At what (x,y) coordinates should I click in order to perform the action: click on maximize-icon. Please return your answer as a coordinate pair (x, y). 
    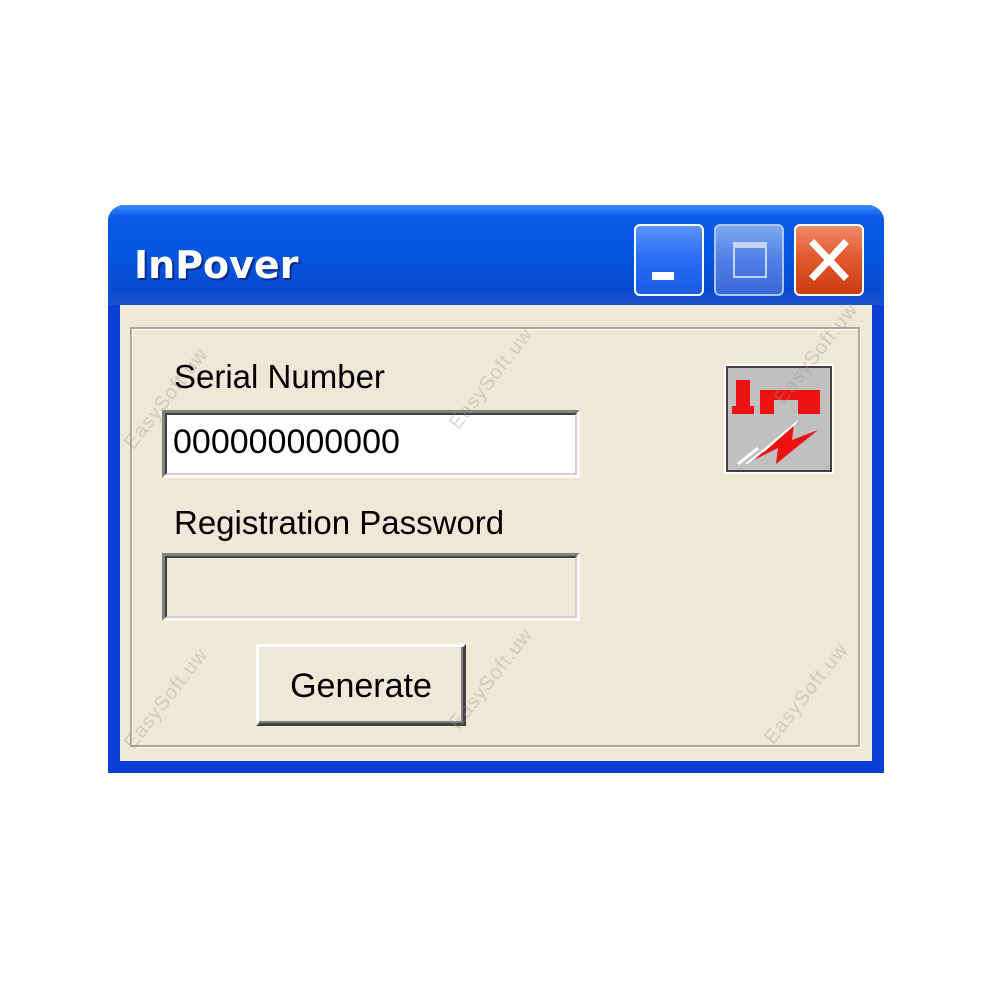
    Looking at the image, I should click on (750, 260).